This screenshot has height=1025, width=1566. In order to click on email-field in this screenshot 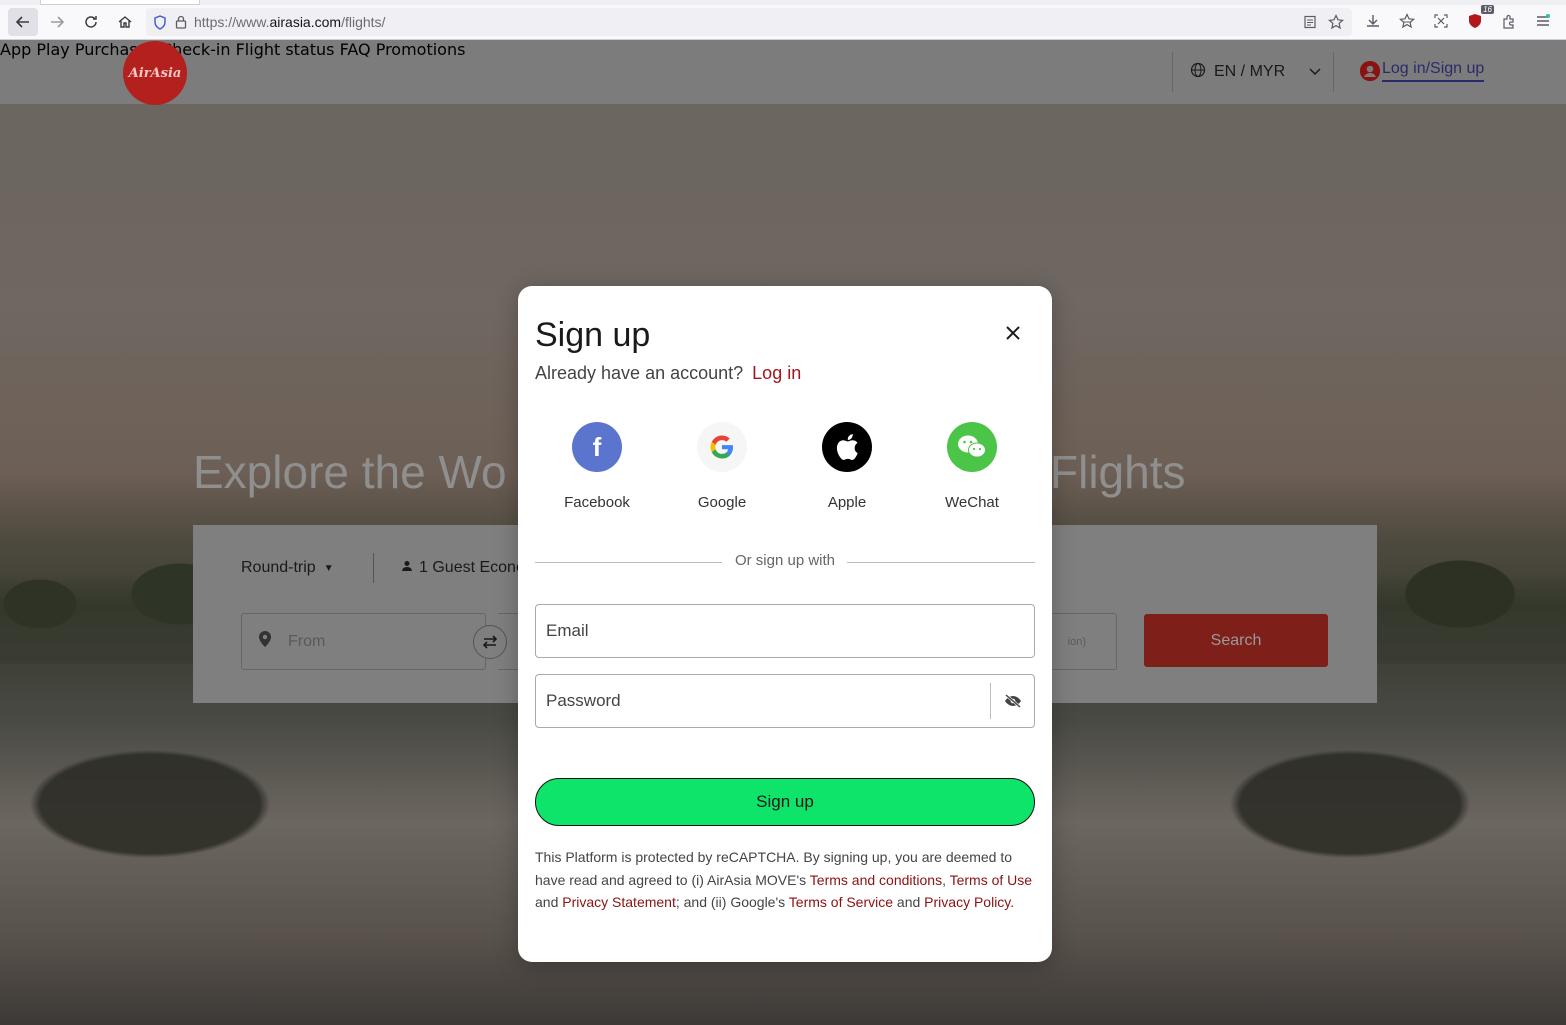, I will do `click(785, 631)`.